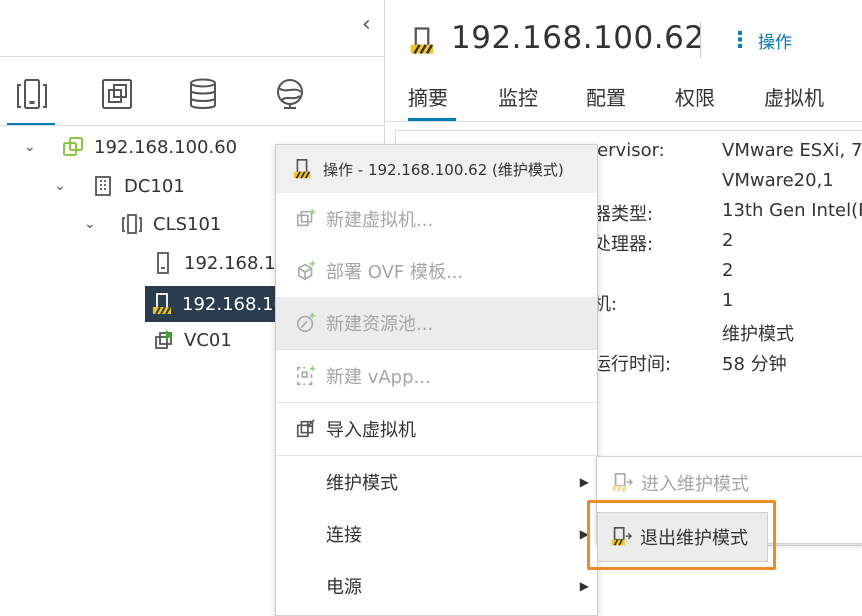 The height and width of the screenshot is (616, 862). What do you see at coordinates (775, 43) in the screenshot?
I see `actions-label: 操作` at bounding box center [775, 43].